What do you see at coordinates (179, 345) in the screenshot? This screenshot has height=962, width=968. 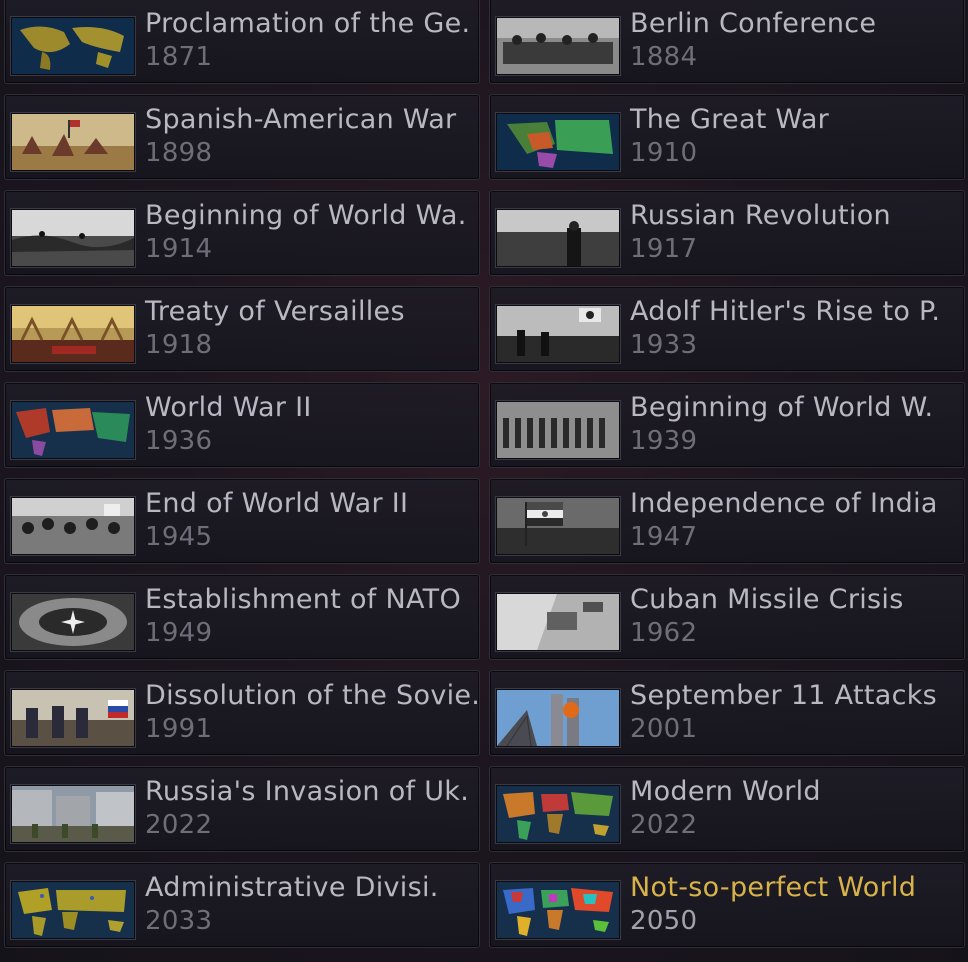 I see `scenario-year: 1918` at bounding box center [179, 345].